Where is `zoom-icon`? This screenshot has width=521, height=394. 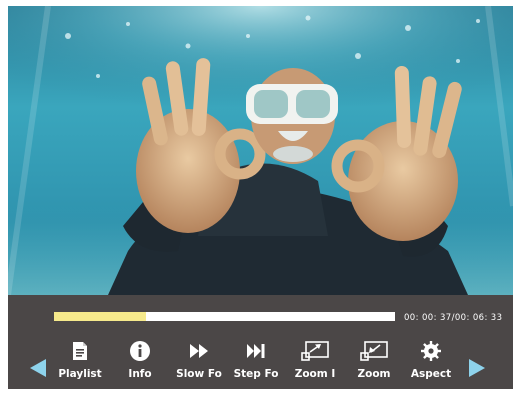
zoom-icon is located at coordinates (374, 351).